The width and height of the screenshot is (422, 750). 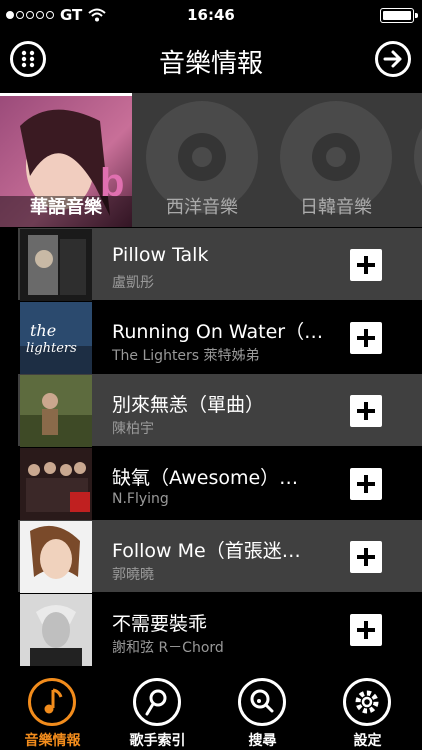 What do you see at coordinates (210, 64) in the screenshot?
I see `page-title: 音樂情報` at bounding box center [210, 64].